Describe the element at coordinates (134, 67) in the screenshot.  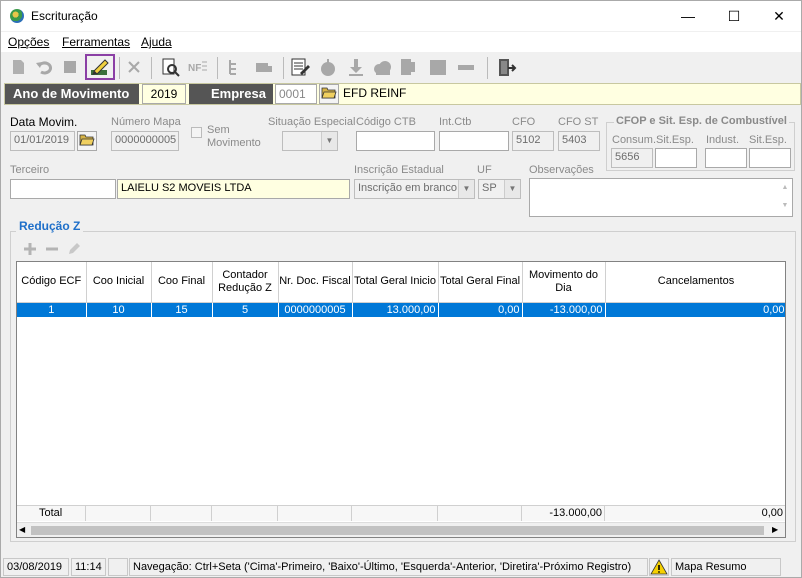
I see `delete-icon` at that location.